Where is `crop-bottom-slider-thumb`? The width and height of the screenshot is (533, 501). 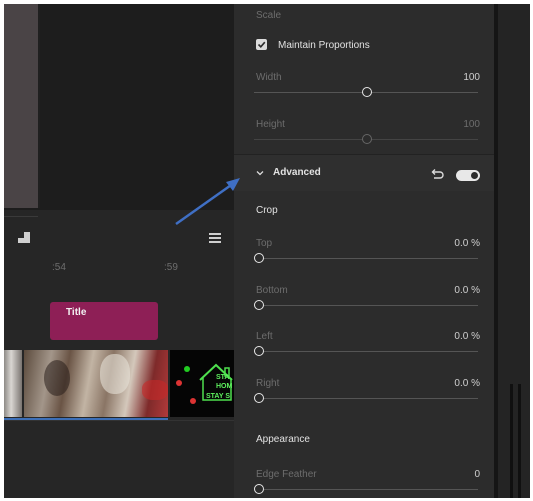 crop-bottom-slider-thumb is located at coordinates (259, 305).